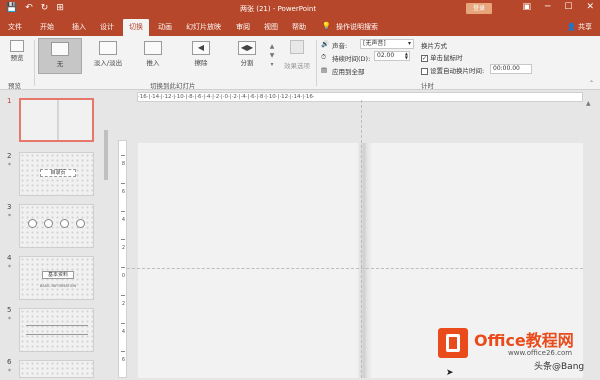  I want to click on transition-split: ◀▶ 分割, so click(247, 56).